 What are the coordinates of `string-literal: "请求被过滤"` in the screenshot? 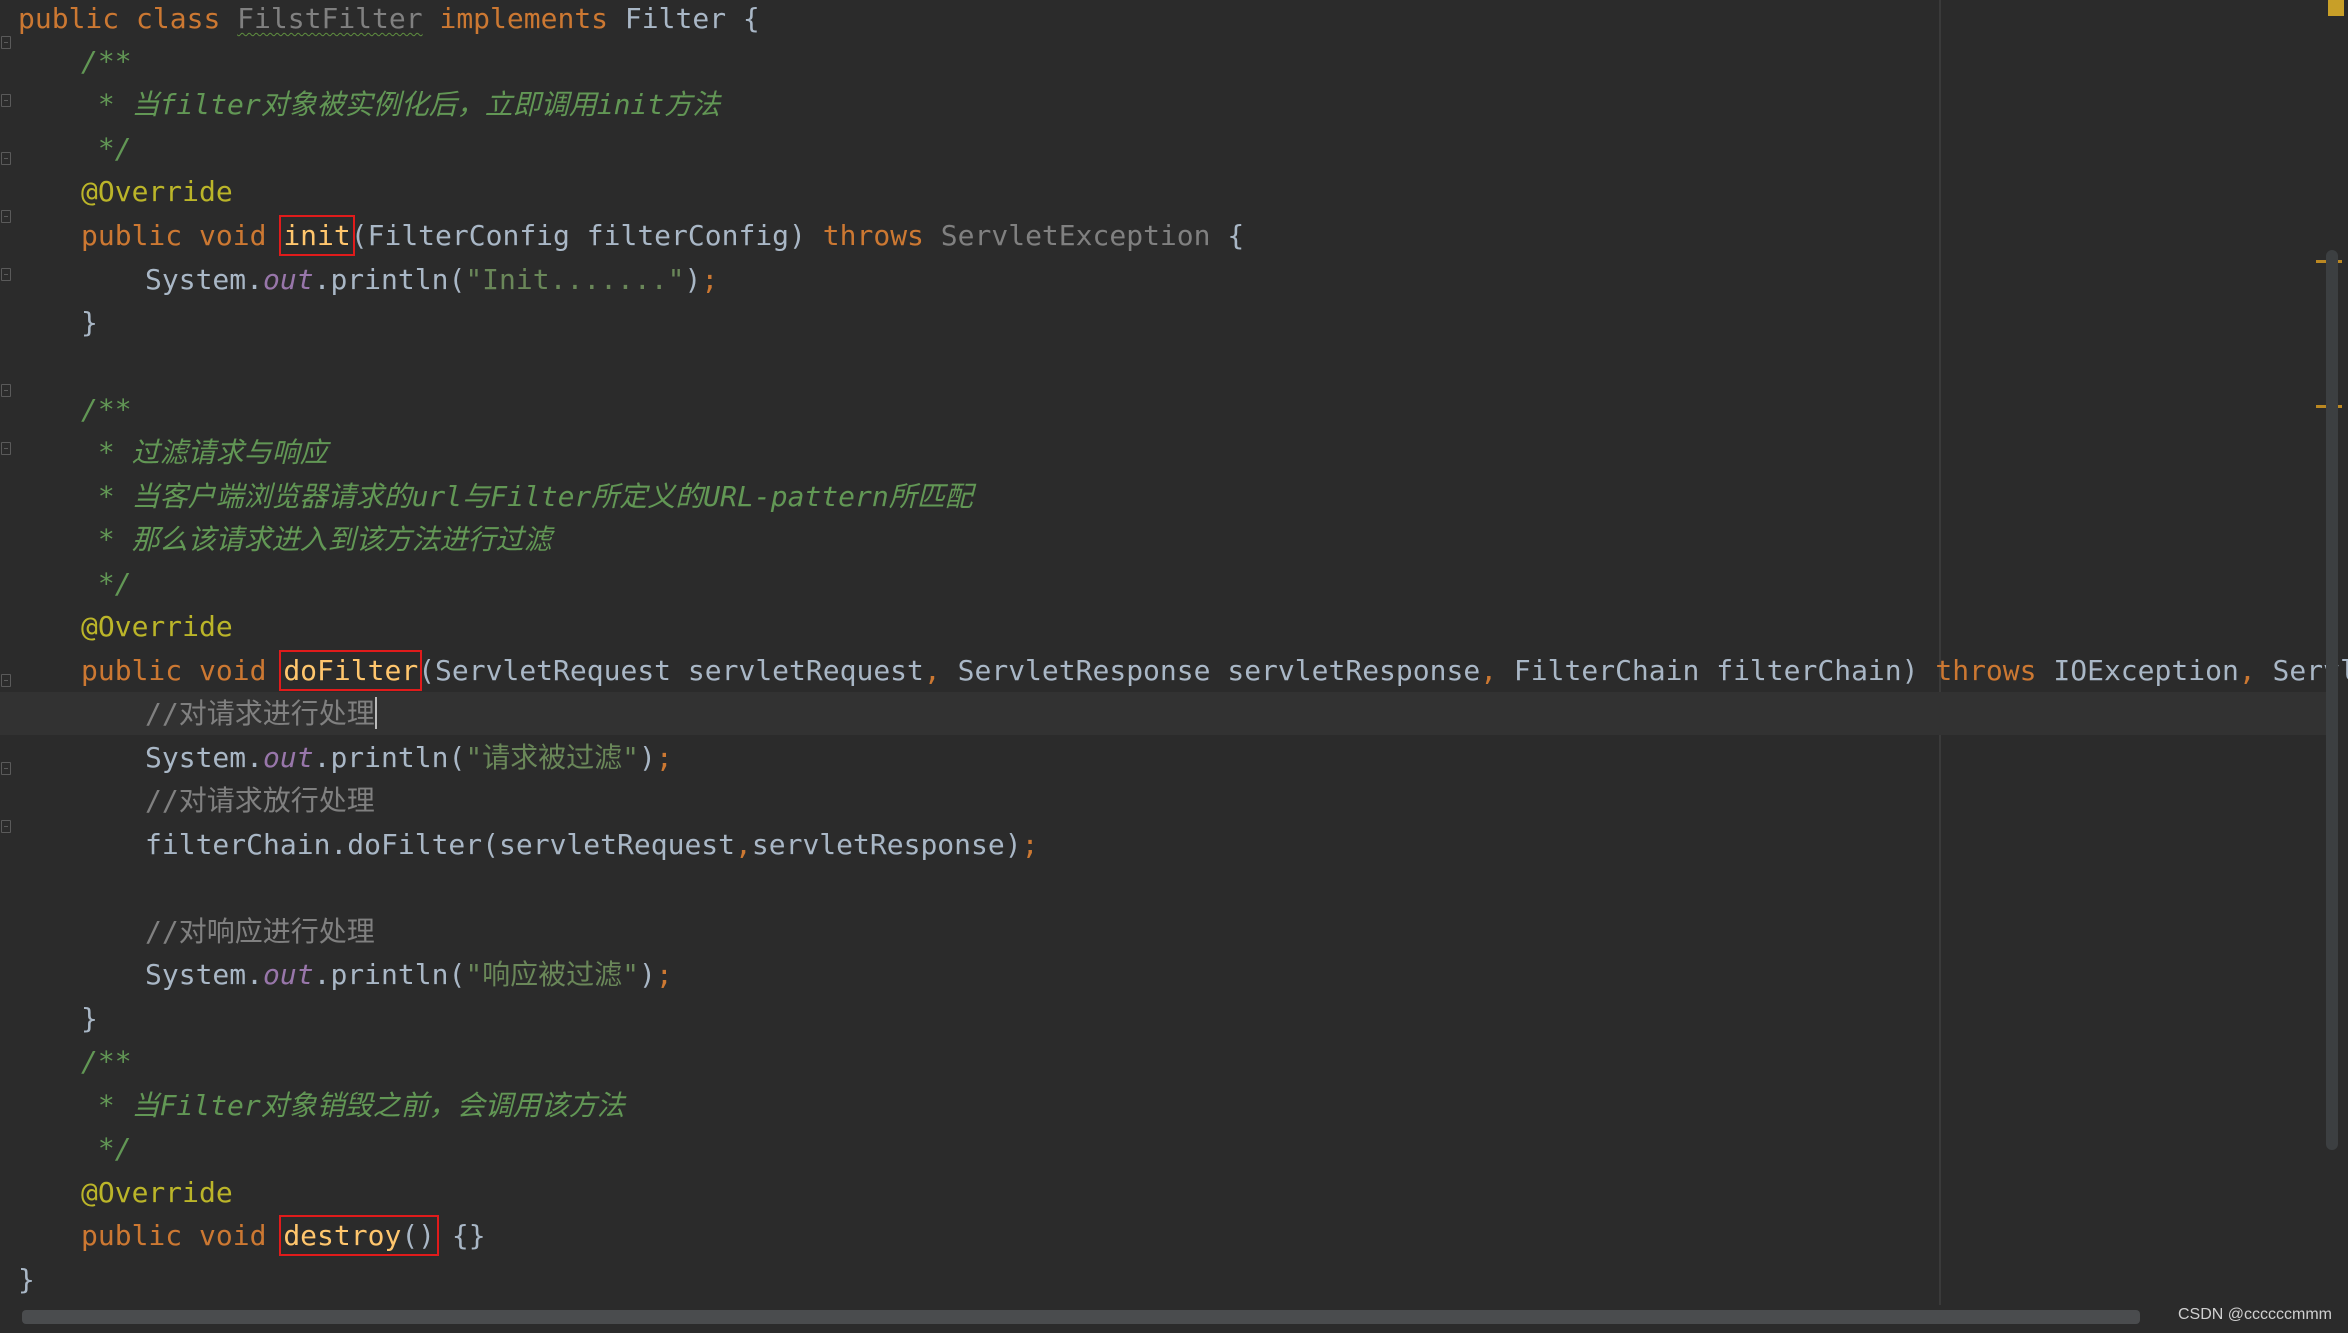 It's located at (552, 757).